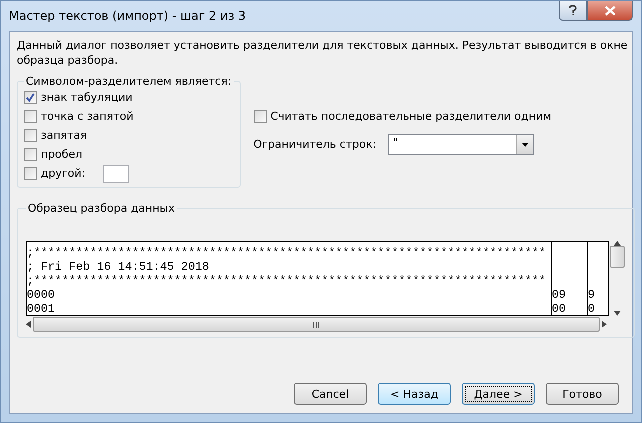 The width and height of the screenshot is (642, 423). Describe the element at coordinates (87, 97) in the screenshot. I see `checkbox-label: знак табуляции` at that location.